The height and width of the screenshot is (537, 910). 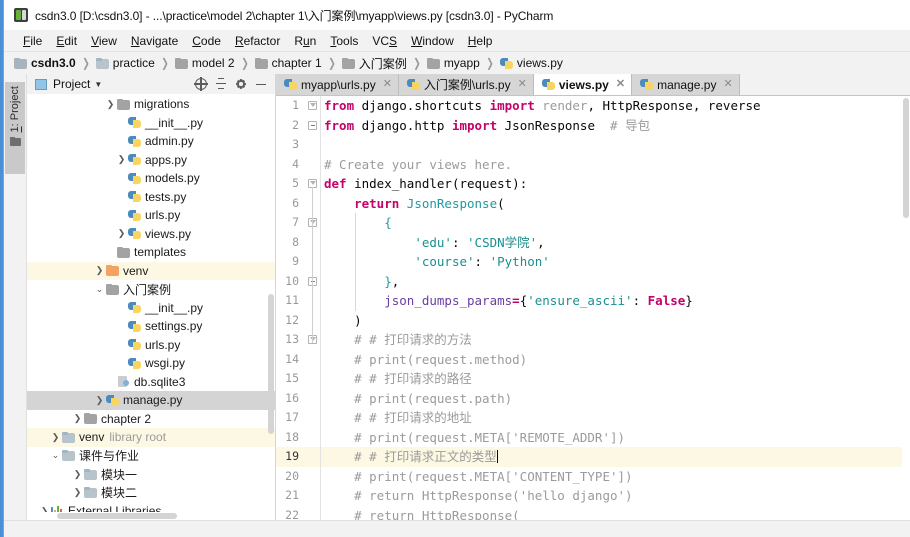 I want to click on text-caret, so click(x=497, y=456).